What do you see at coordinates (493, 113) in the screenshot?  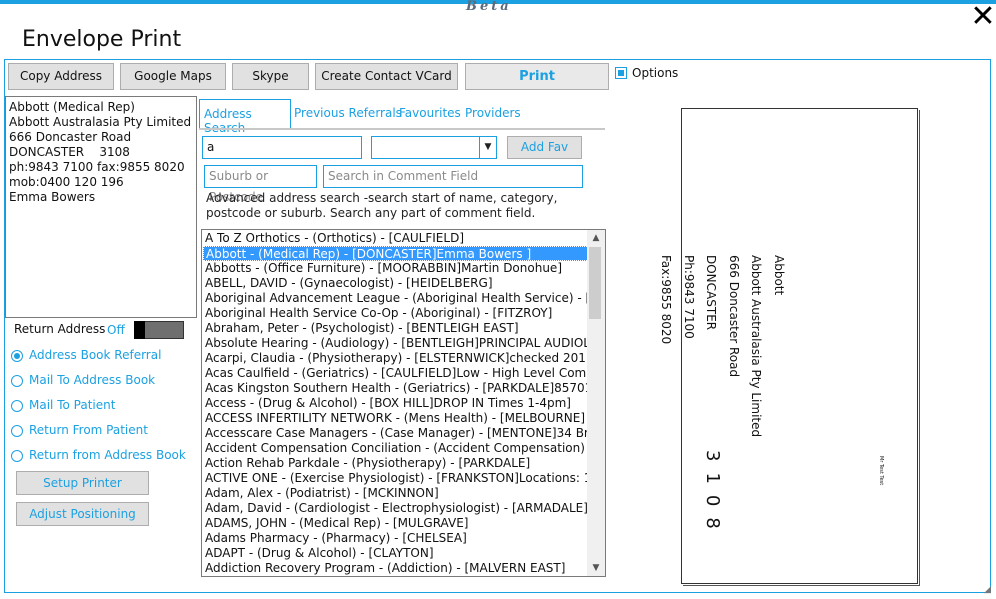 I see `tab-providers: Providers` at bounding box center [493, 113].